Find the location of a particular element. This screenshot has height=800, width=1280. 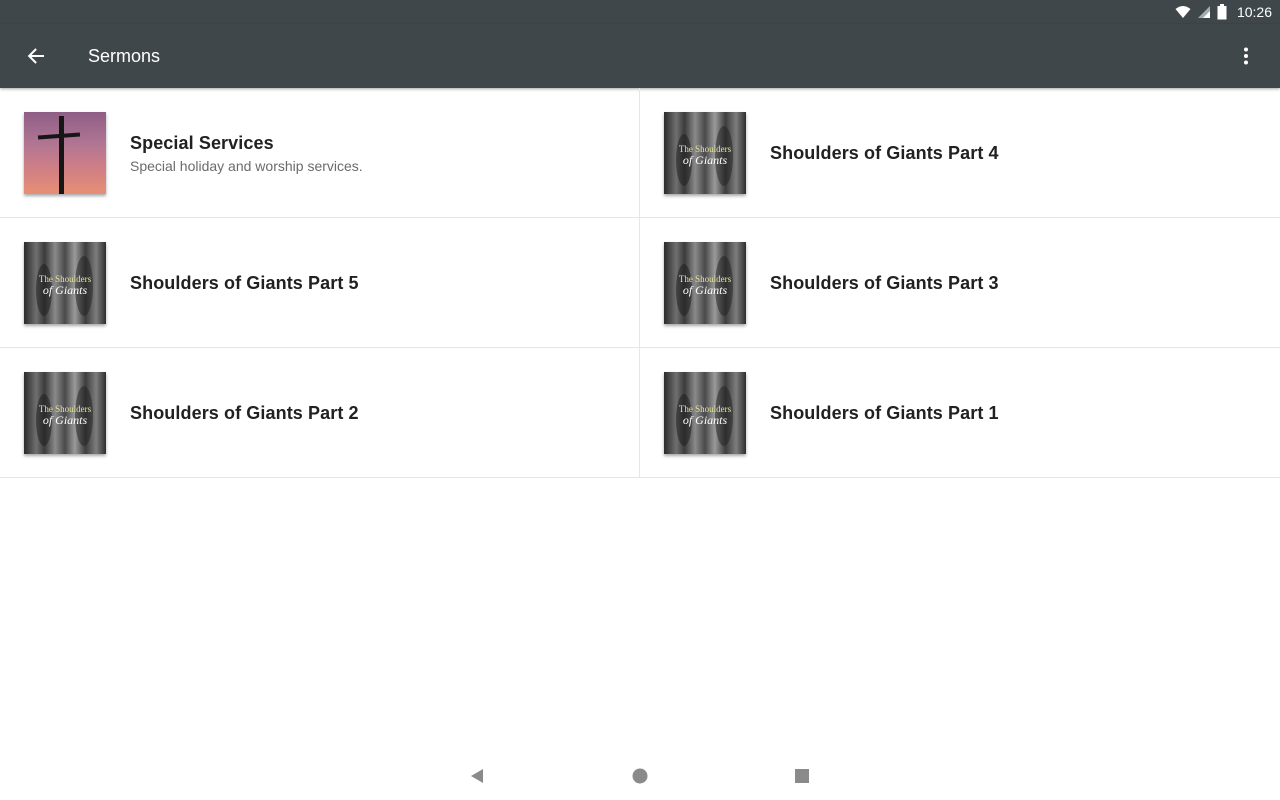

nav-back-icon is located at coordinates (477, 776).